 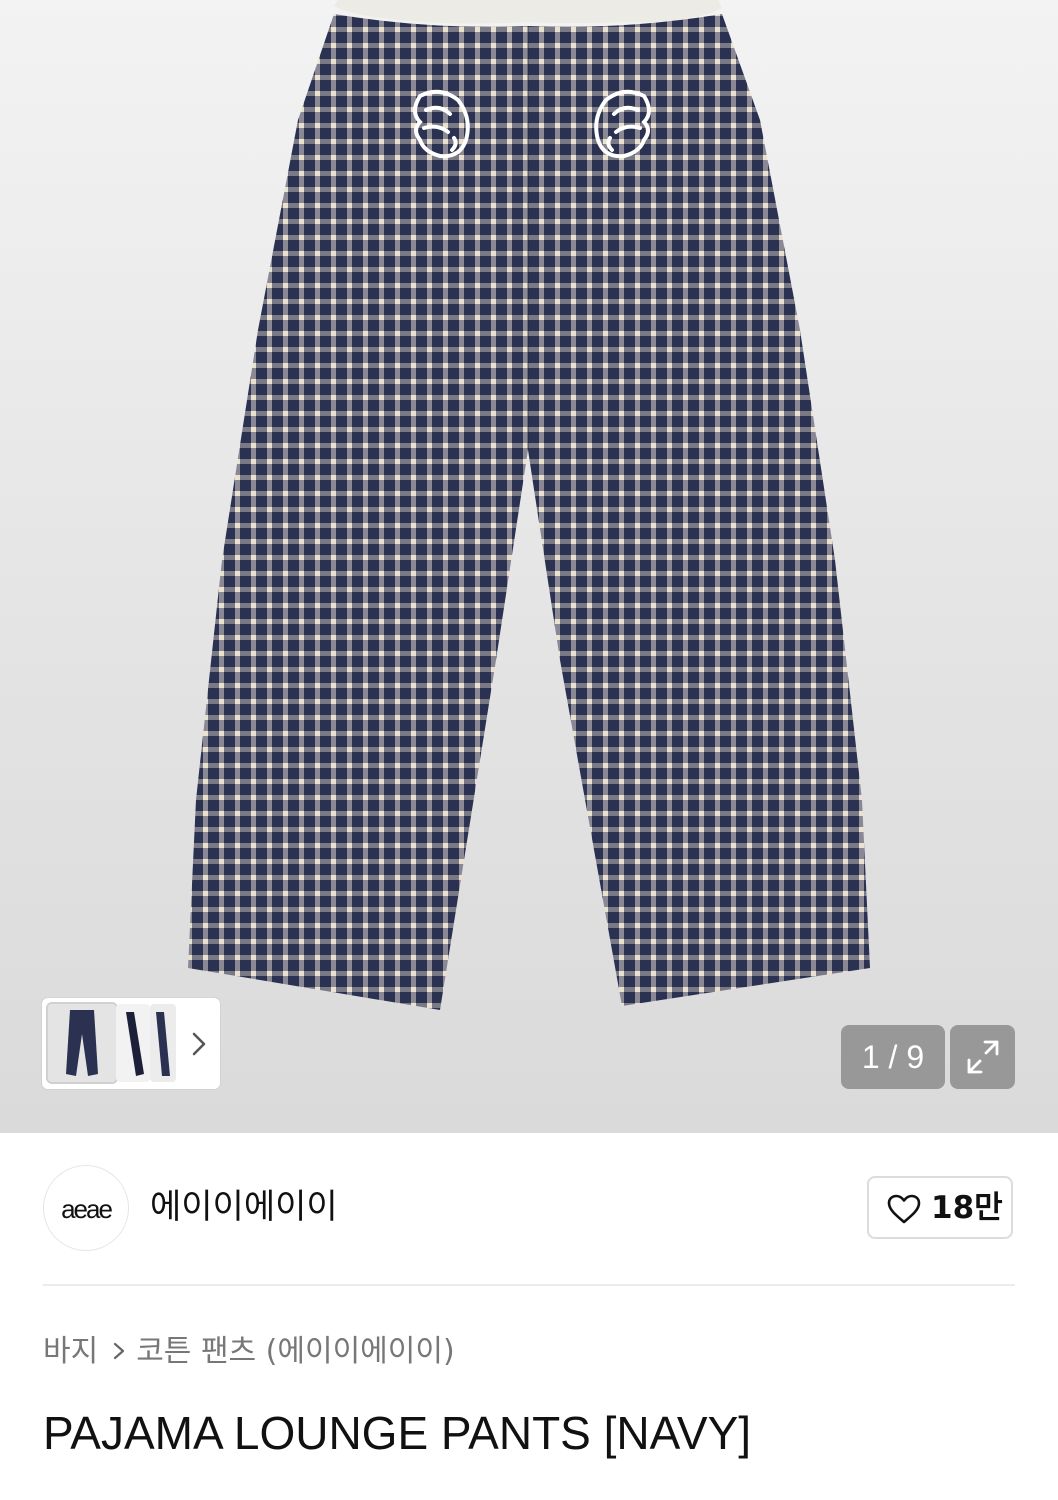 What do you see at coordinates (70, 1351) in the screenshot?
I see `breadcrumb-category: 바지` at bounding box center [70, 1351].